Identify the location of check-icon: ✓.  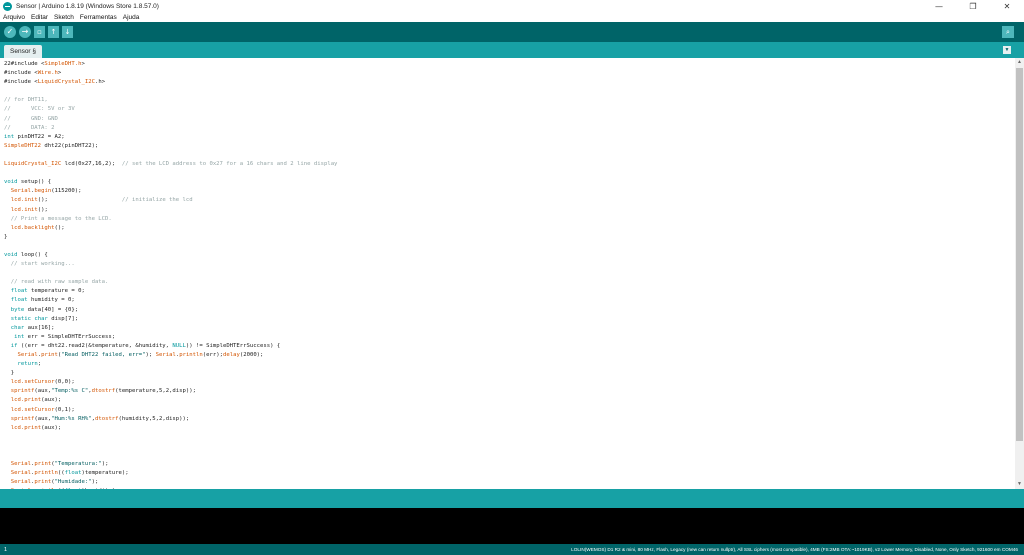
(10, 31).